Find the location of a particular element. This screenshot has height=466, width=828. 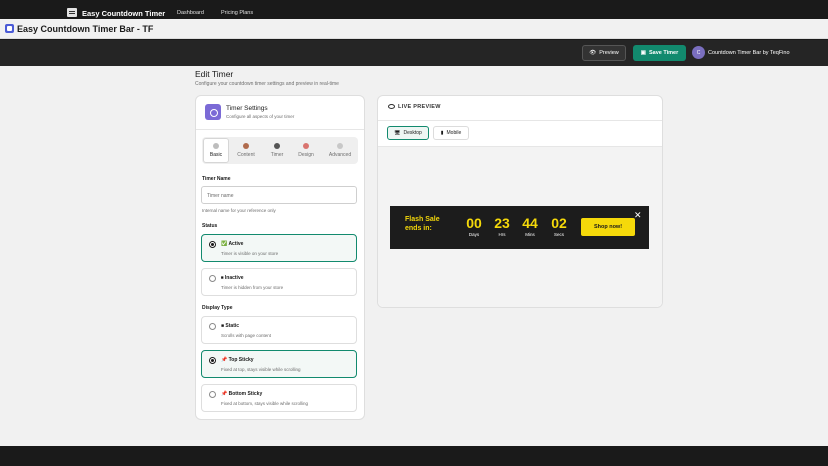

bar-message: Flash Sale ends in: is located at coordinates (430, 224).